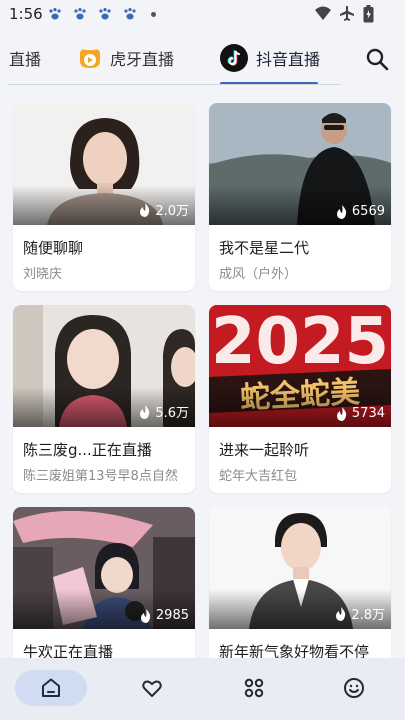 The image size is (405, 720). What do you see at coordinates (172, 413) in the screenshot?
I see `viewer-count-text: 5.6万` at bounding box center [172, 413].